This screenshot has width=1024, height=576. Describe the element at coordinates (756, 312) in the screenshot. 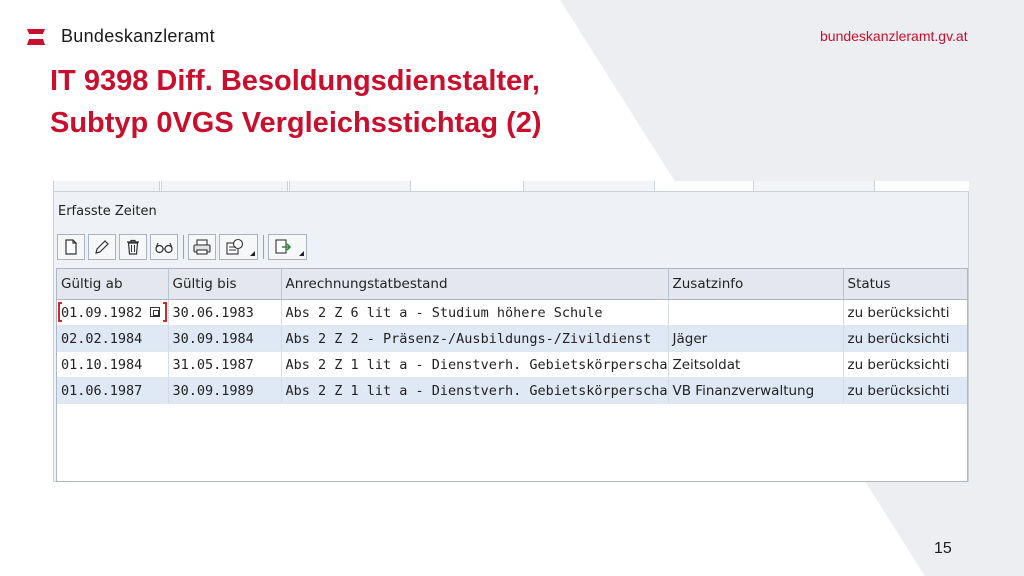

I see `cell-zusatzinfo` at that location.